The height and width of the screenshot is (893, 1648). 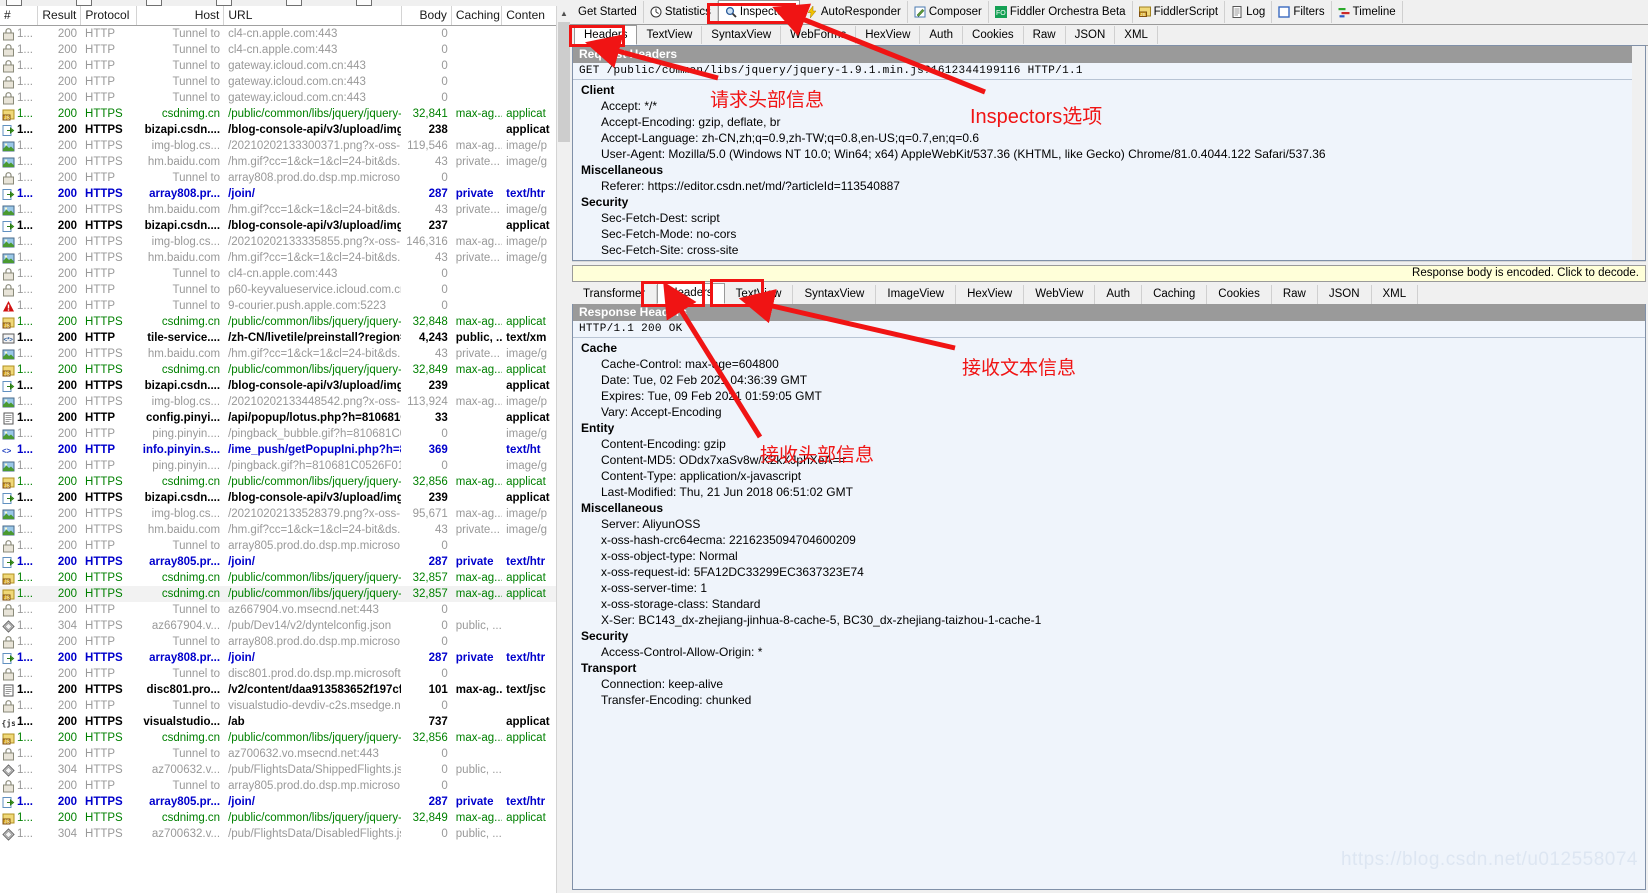 I want to click on response-tab-xml: XML, so click(x=1395, y=294).